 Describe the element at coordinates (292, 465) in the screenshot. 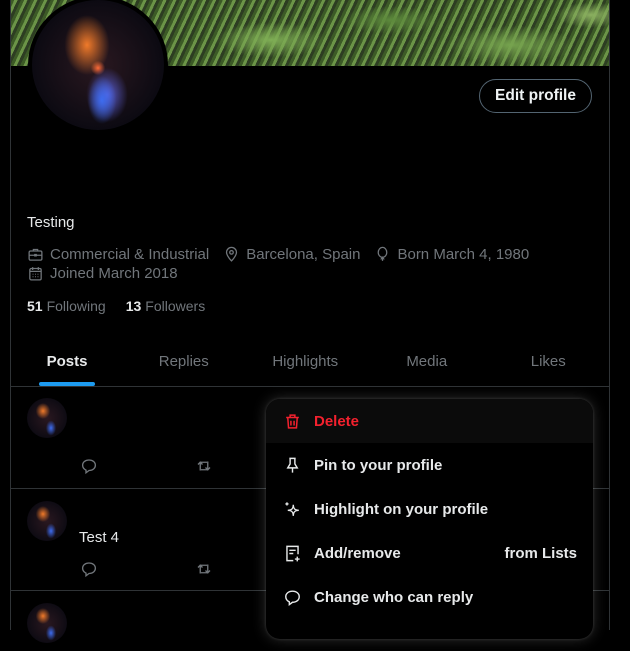

I see `pin-icon` at that location.